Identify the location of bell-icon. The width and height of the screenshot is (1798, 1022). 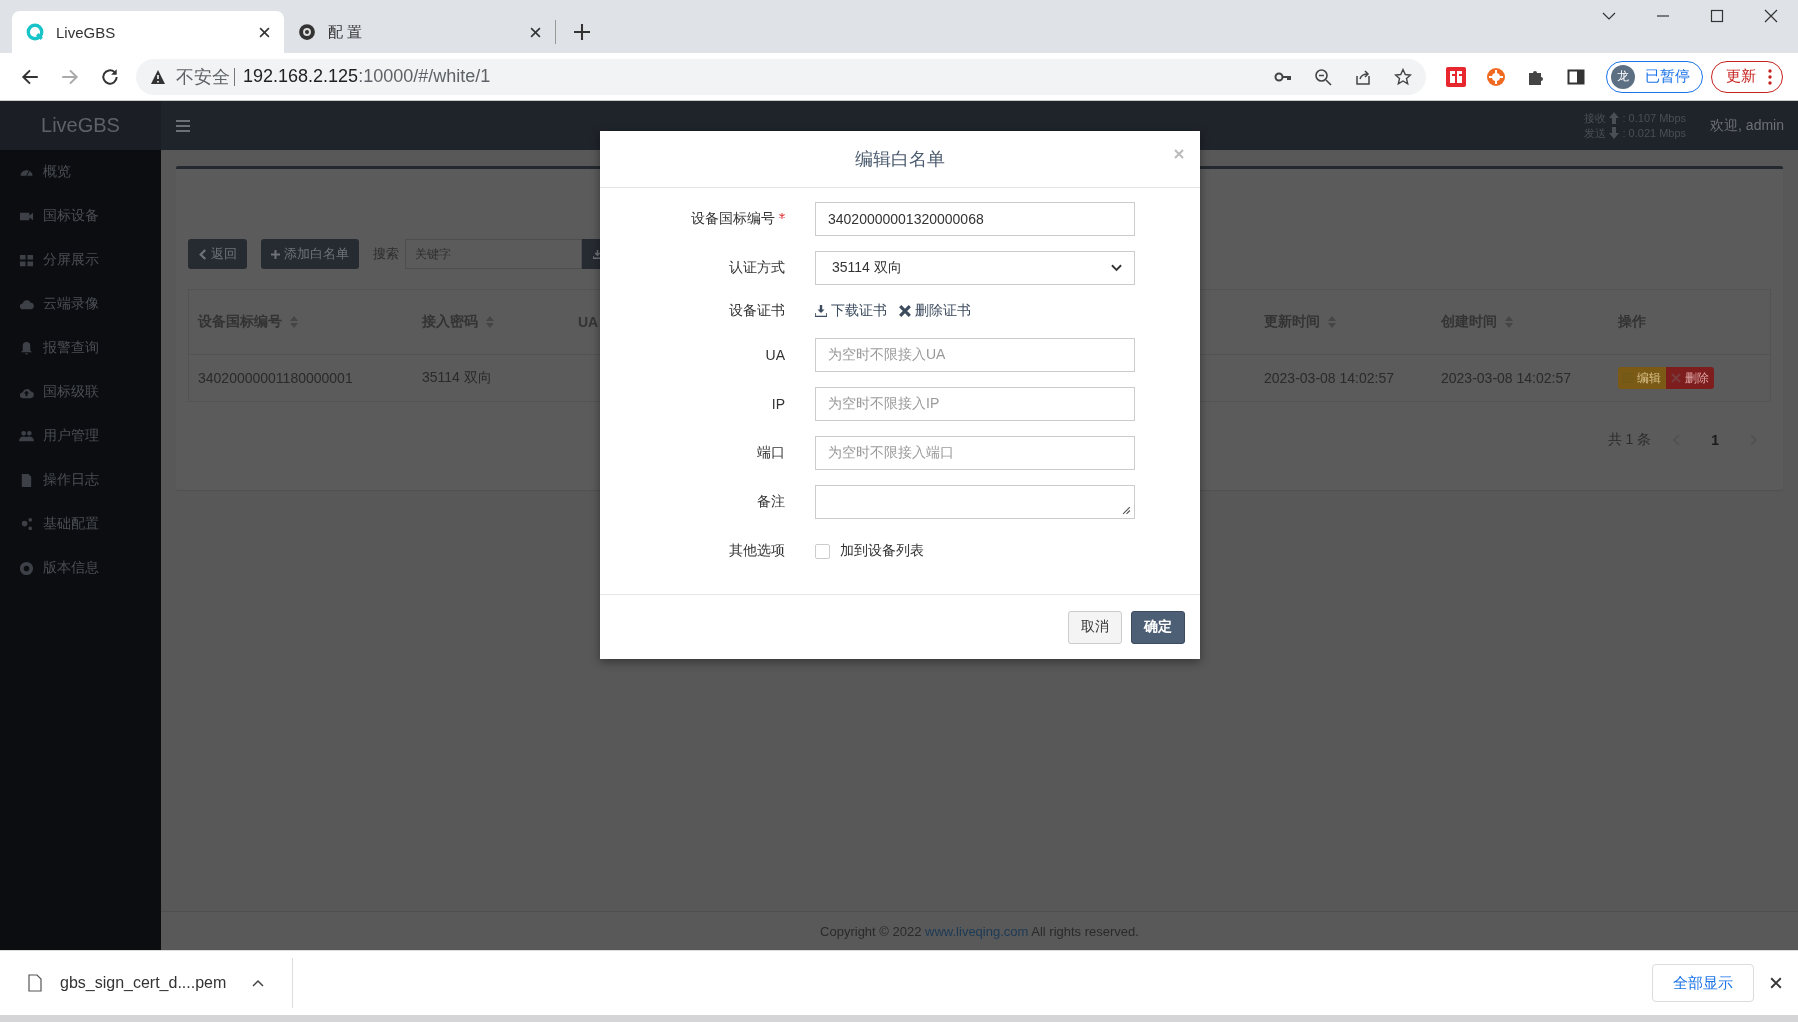
(26, 348).